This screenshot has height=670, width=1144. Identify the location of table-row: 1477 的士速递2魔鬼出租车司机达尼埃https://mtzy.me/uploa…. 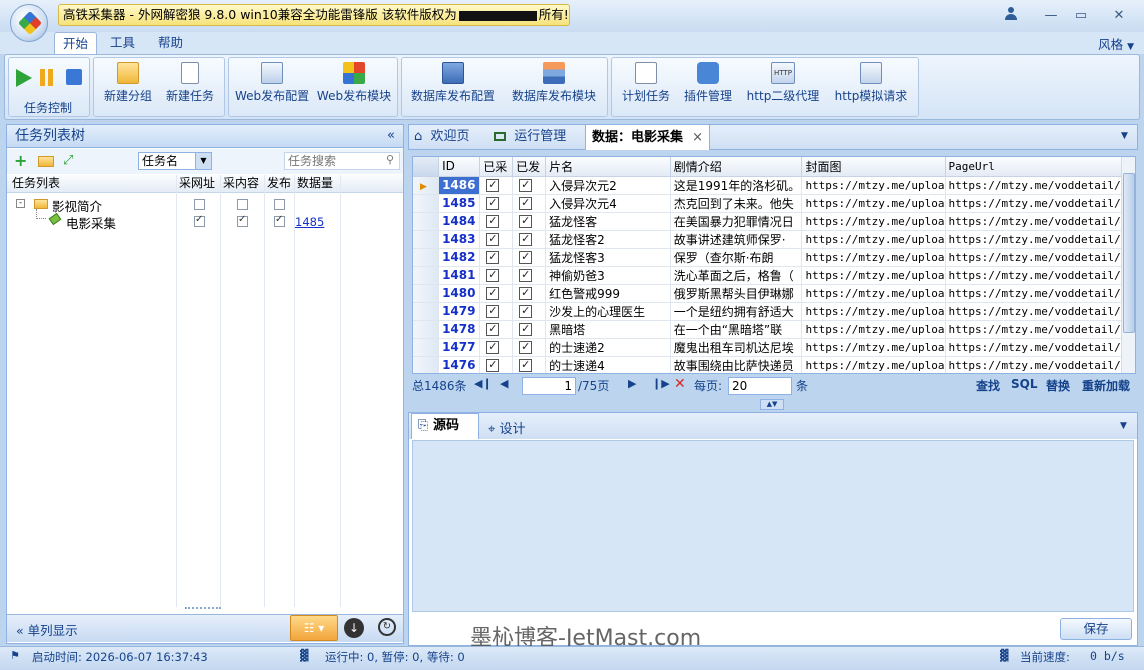
(774, 347).